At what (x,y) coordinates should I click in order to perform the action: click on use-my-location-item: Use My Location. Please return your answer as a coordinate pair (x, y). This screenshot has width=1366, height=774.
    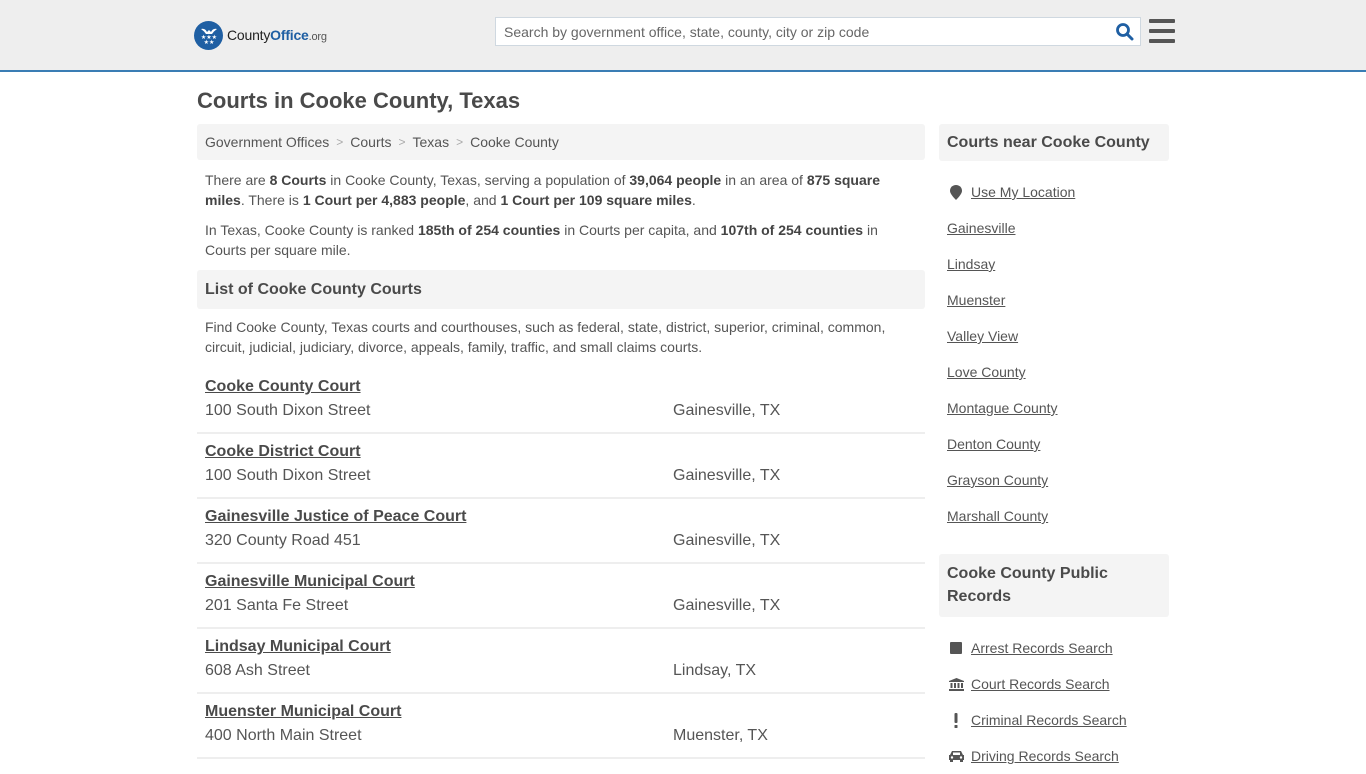
    Looking at the image, I should click on (1054, 192).